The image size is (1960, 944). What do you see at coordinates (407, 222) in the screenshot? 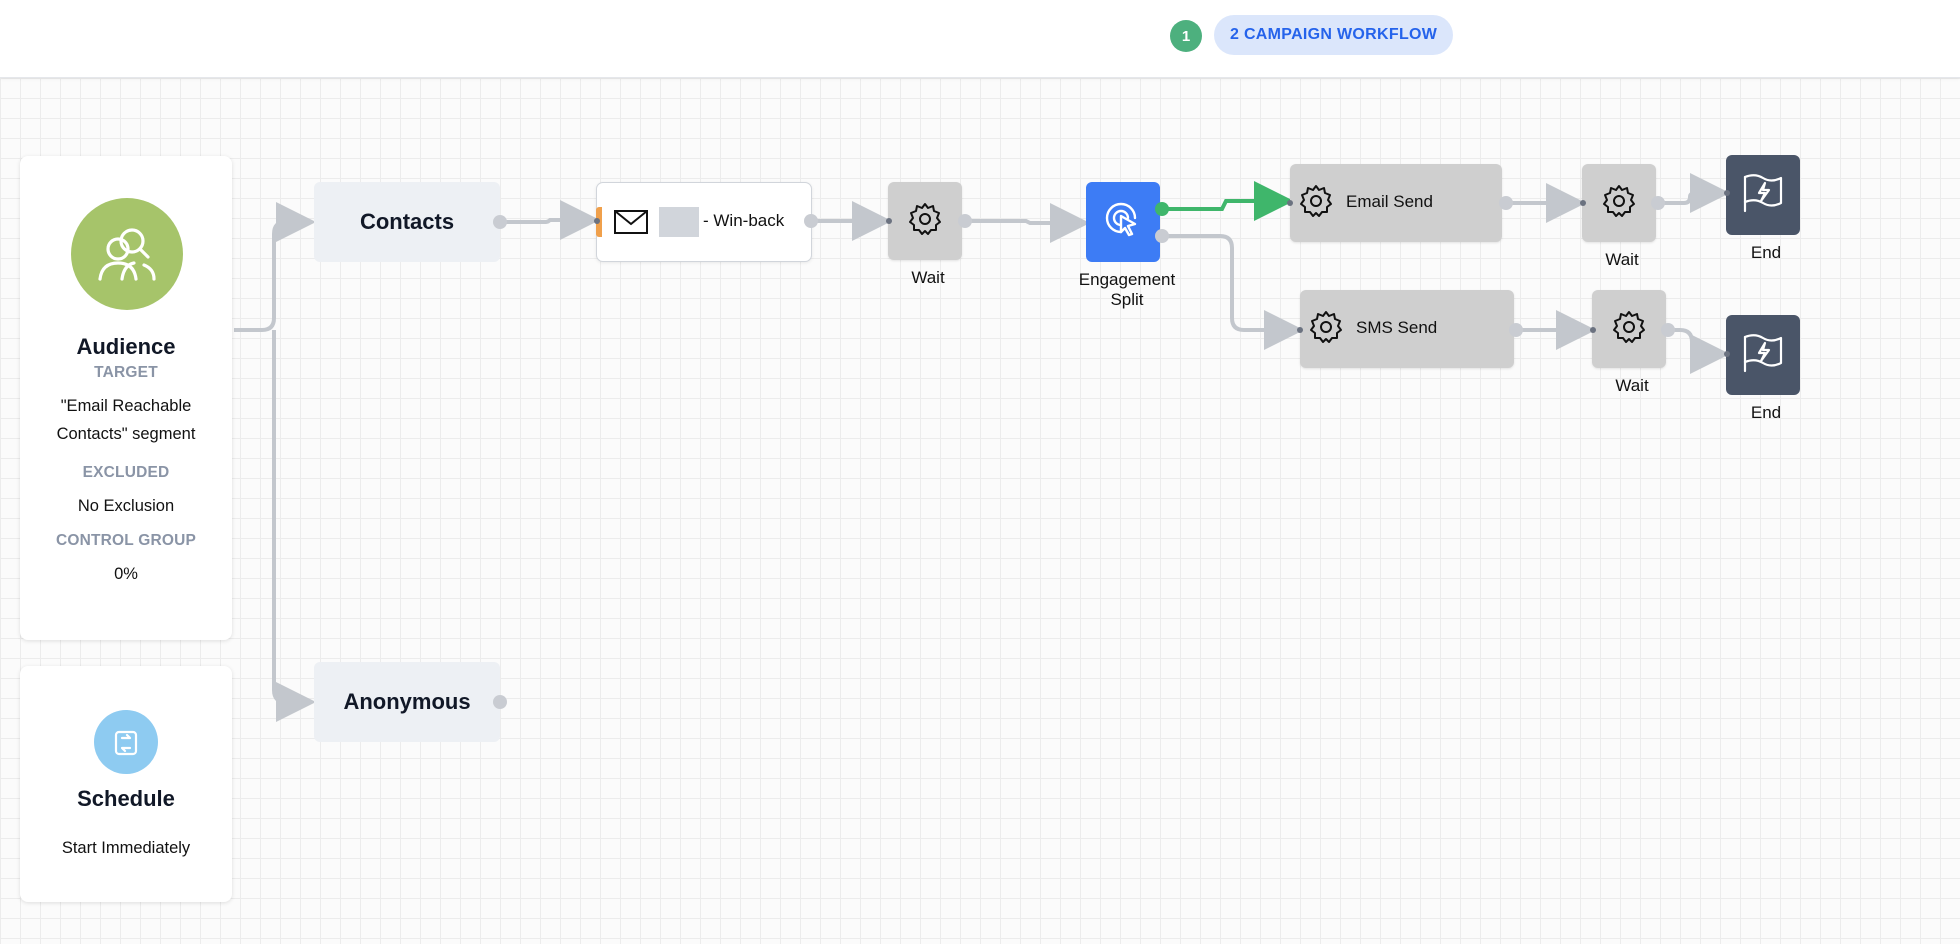
I see `contacts-group-node: Contacts` at bounding box center [407, 222].